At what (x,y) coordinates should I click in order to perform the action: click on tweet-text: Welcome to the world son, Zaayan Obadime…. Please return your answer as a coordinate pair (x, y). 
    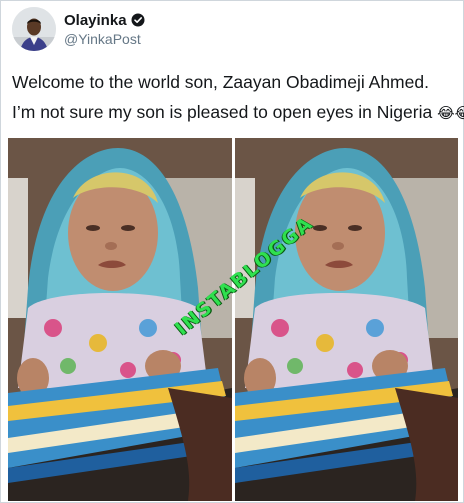
    Looking at the image, I should click on (238, 98).